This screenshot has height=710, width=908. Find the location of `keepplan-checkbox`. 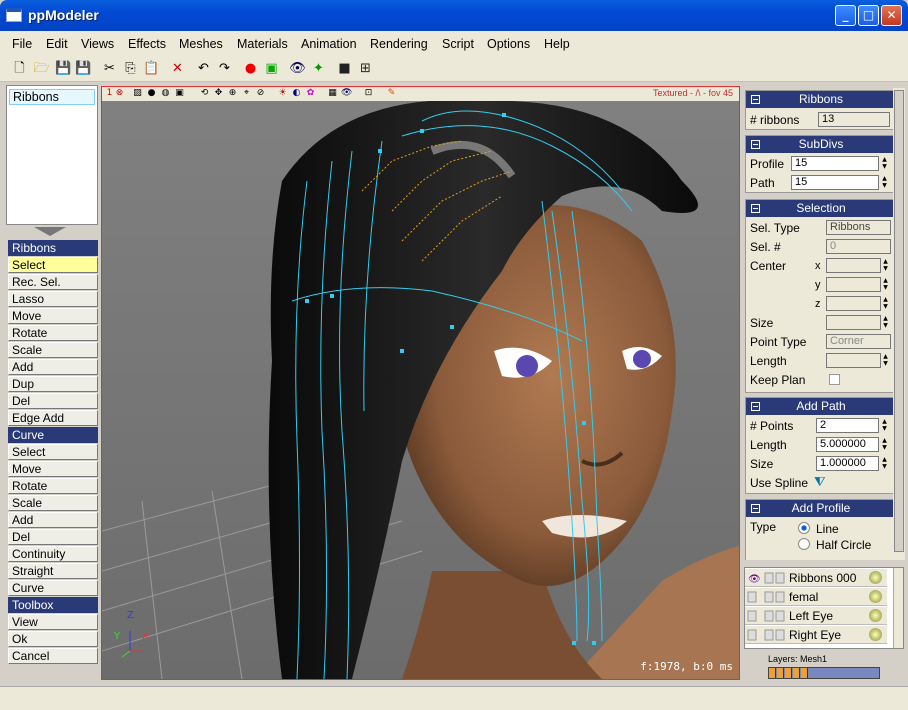

keepplan-checkbox is located at coordinates (834, 379).